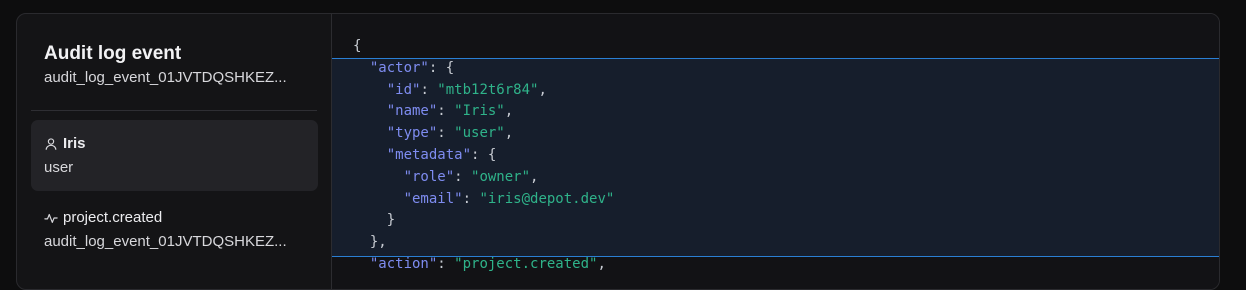  I want to click on actor-name: Iris, so click(74, 143).